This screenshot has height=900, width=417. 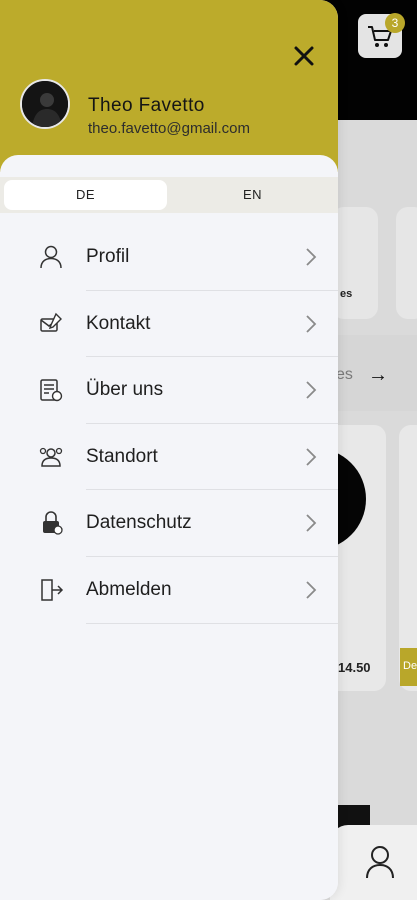 What do you see at coordinates (45, 104) in the screenshot?
I see `avatar` at bounding box center [45, 104].